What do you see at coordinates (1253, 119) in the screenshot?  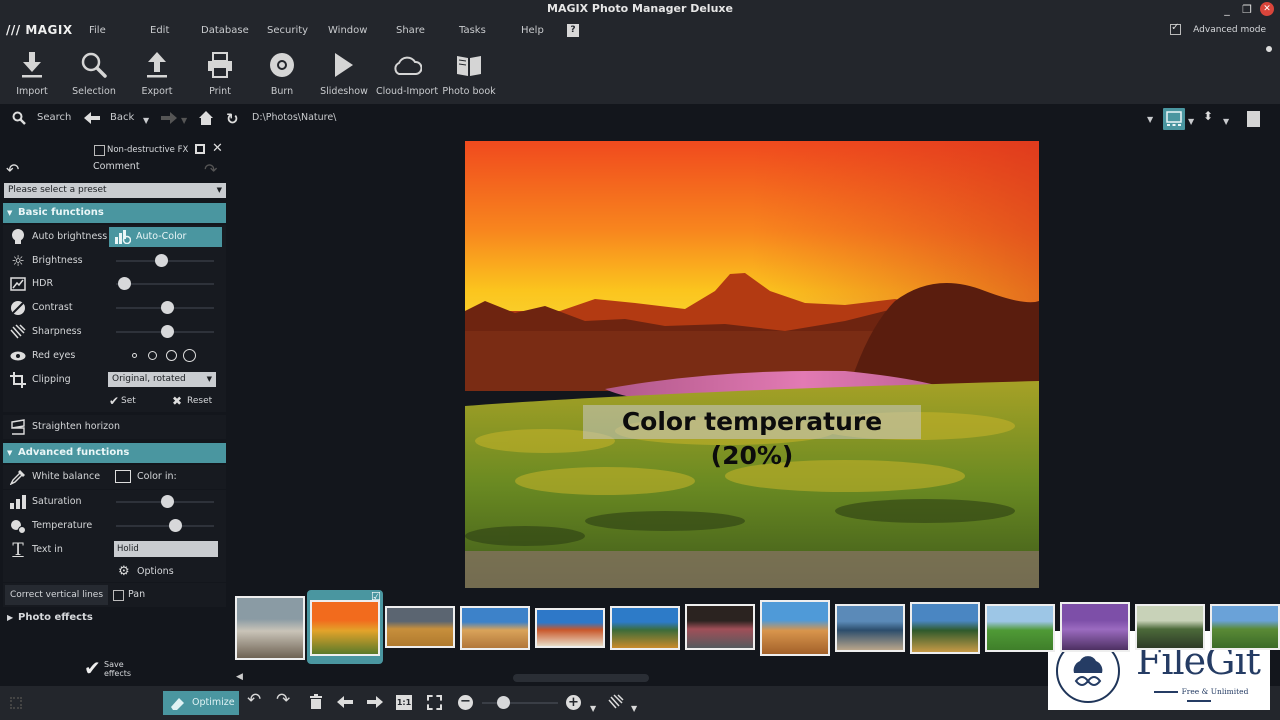 I see `fullscreen-preview-icon` at bounding box center [1253, 119].